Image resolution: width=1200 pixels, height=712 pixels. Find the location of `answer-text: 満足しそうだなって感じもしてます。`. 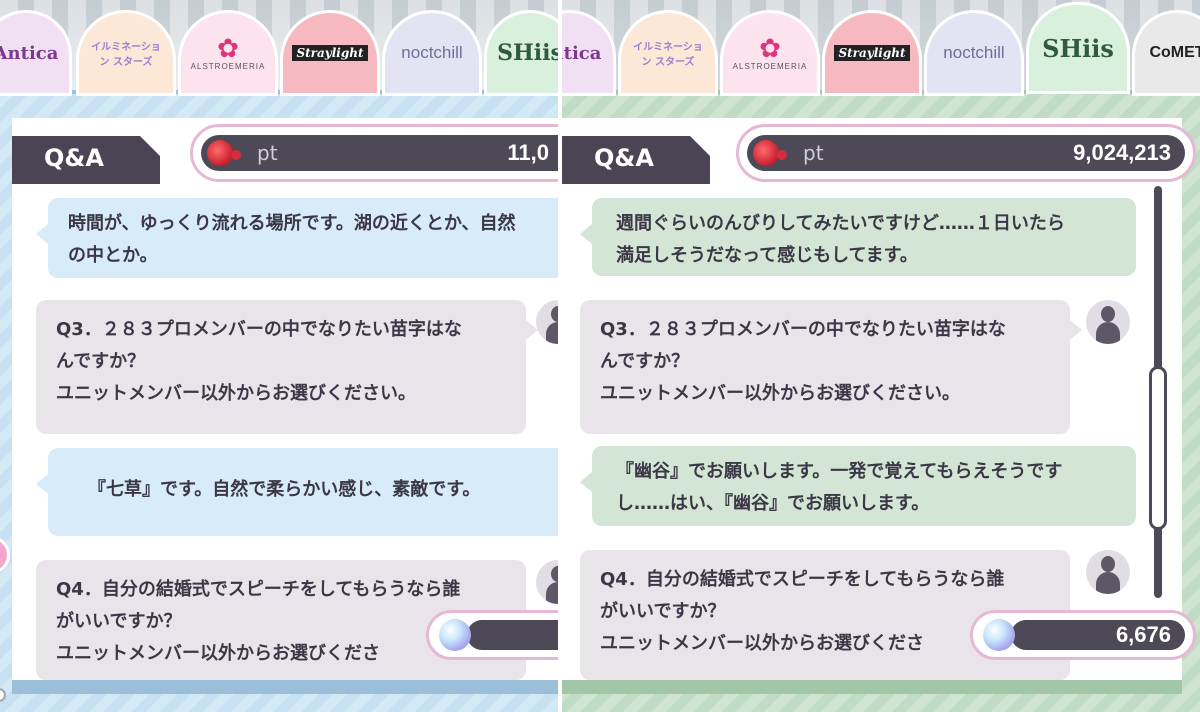

answer-text: 満足しそうだなって感じもしてます。 is located at coordinates (767, 255).